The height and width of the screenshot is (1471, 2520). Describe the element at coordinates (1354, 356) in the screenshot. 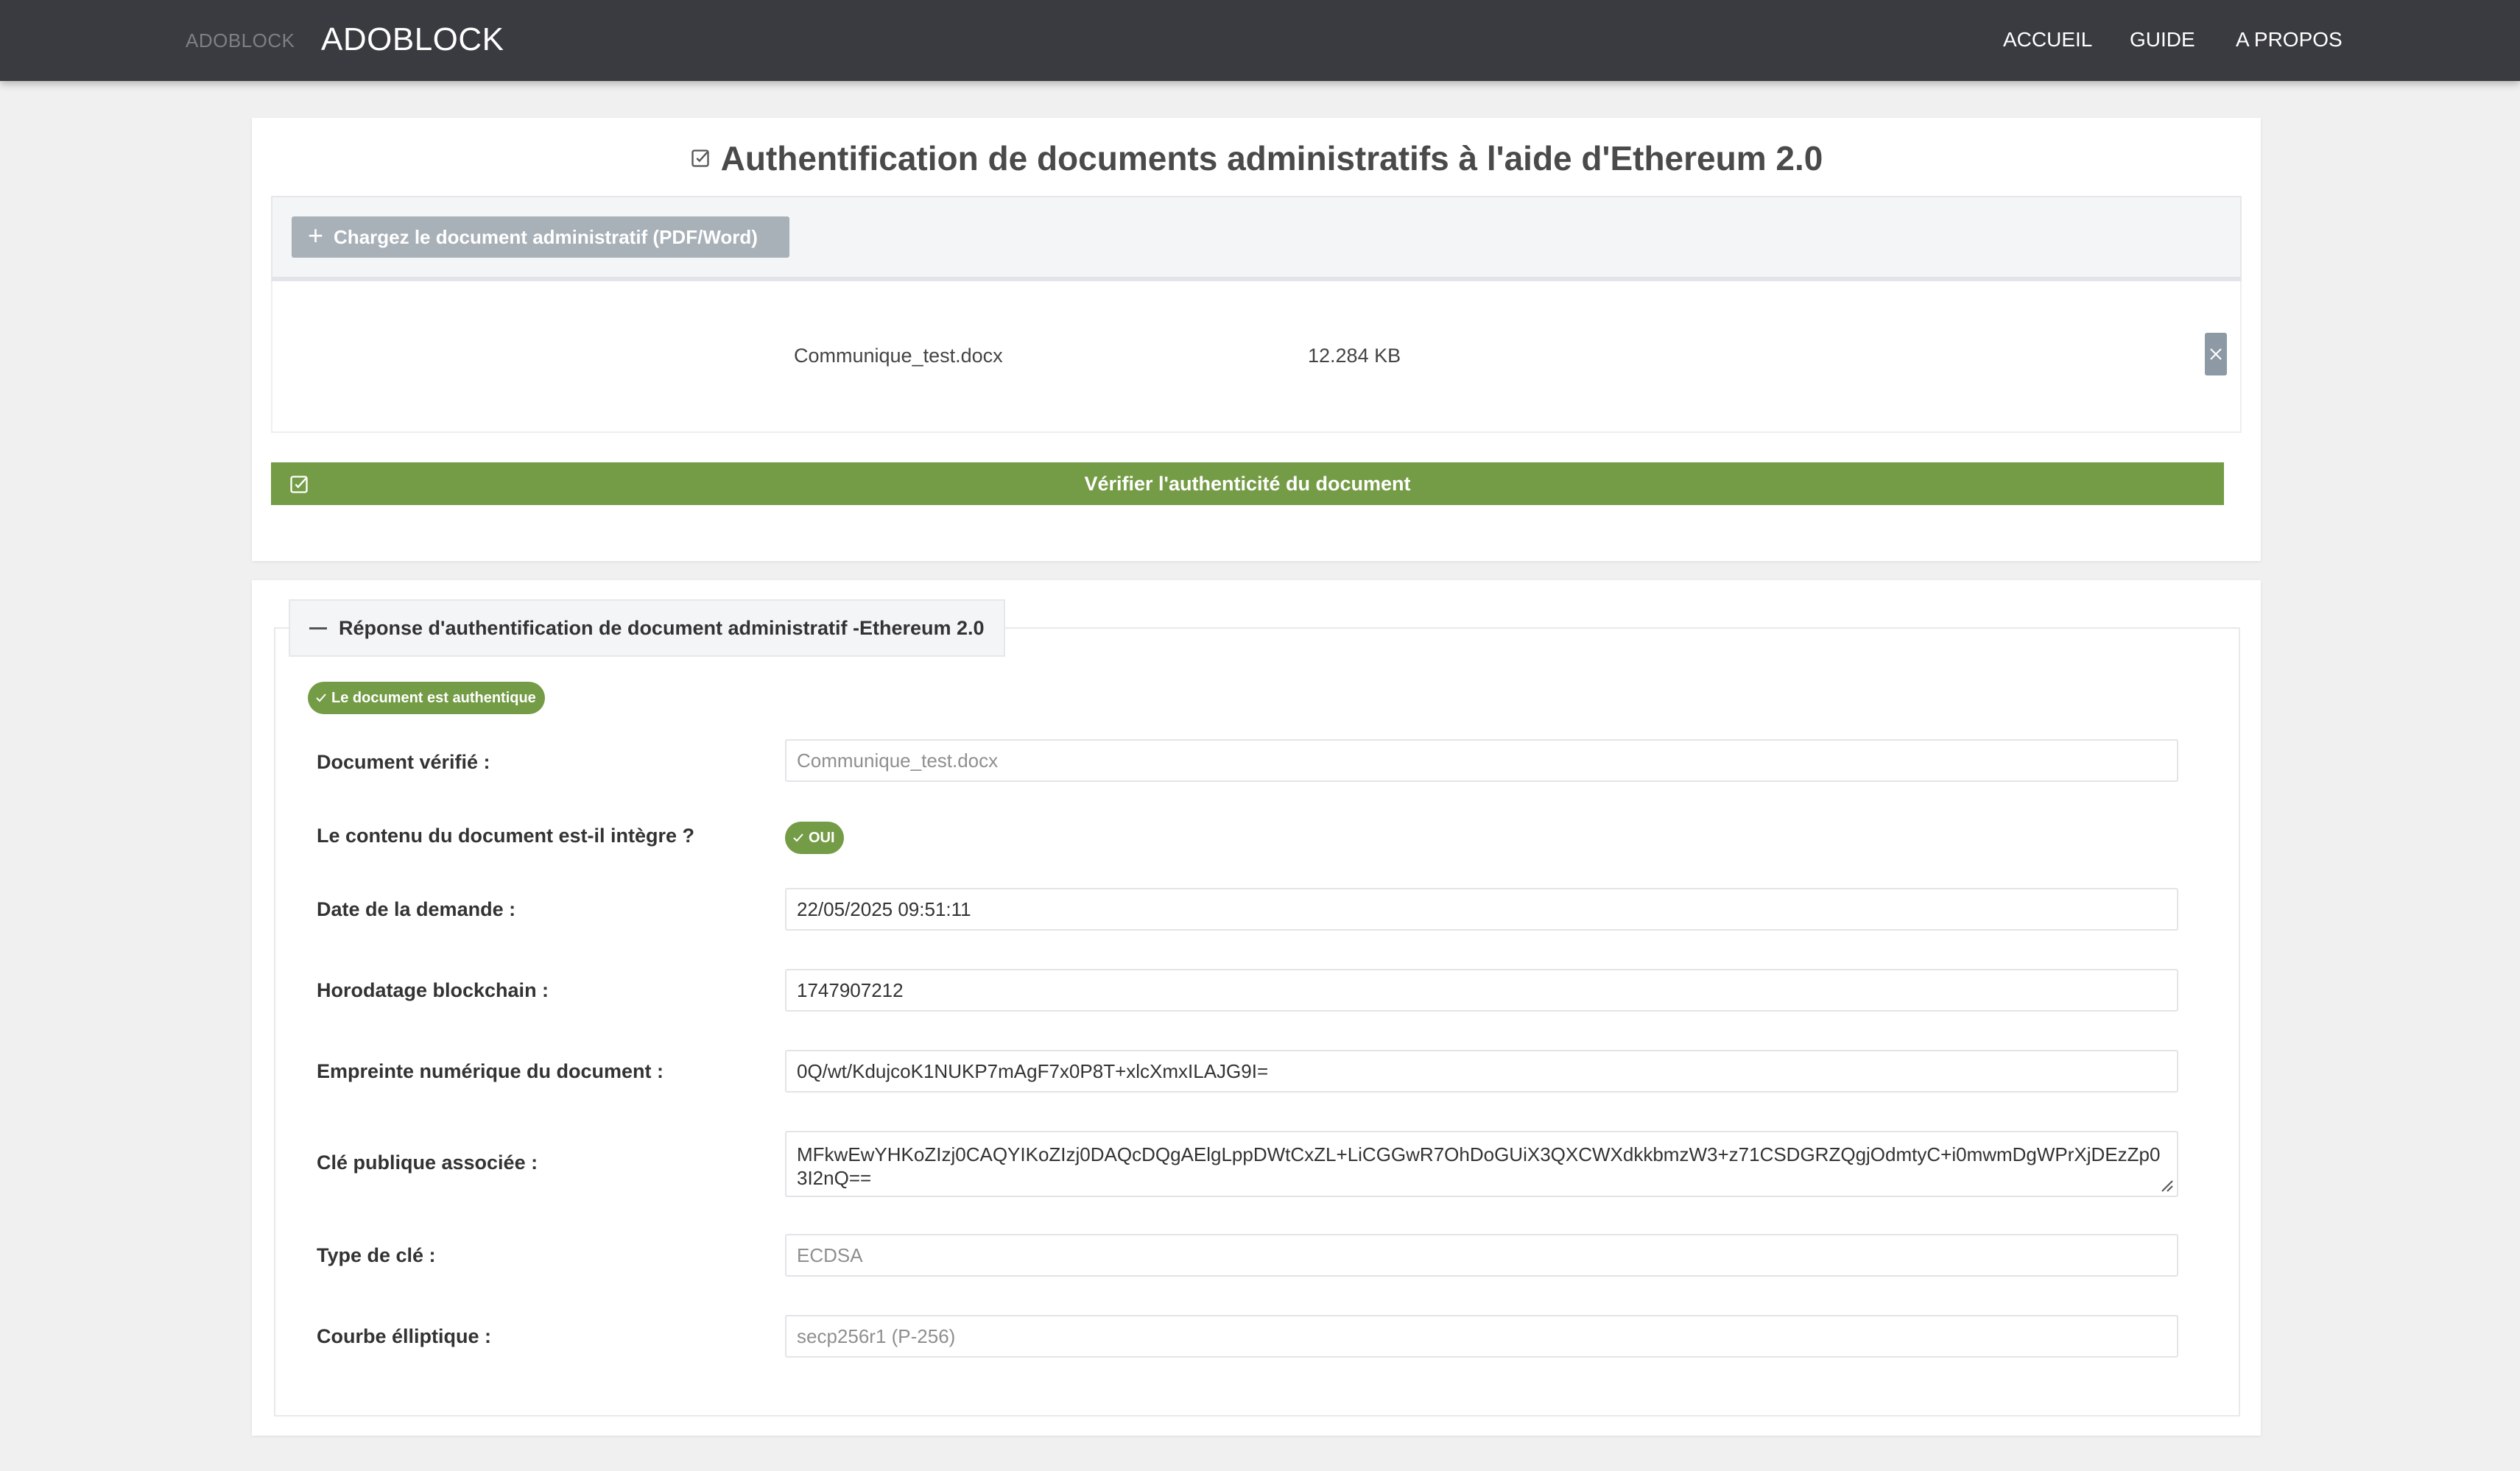

I see `file-size: 12.284 KB` at that location.